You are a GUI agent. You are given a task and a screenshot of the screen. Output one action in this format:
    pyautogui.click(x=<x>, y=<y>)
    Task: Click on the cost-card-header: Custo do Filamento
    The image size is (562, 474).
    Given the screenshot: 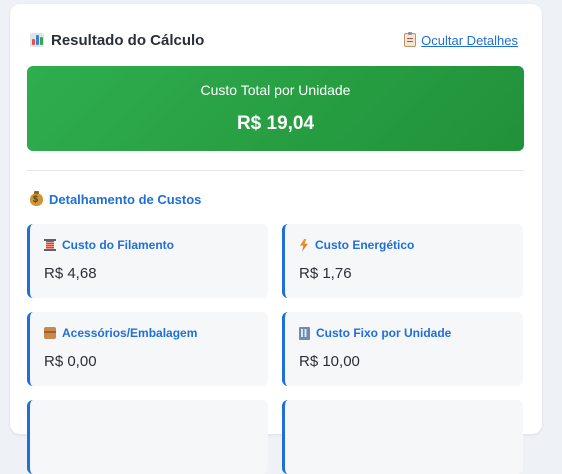 What is the action you would take?
    pyautogui.click(x=109, y=245)
    